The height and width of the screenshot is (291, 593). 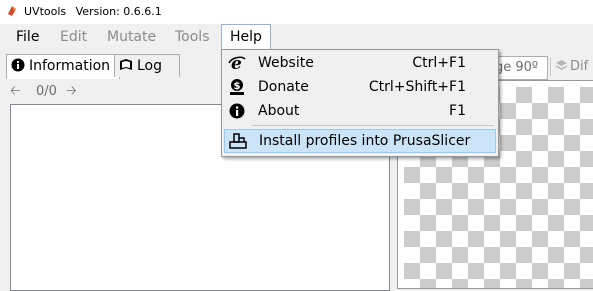 What do you see at coordinates (561, 65) in the screenshot?
I see `layers-icon` at bounding box center [561, 65].